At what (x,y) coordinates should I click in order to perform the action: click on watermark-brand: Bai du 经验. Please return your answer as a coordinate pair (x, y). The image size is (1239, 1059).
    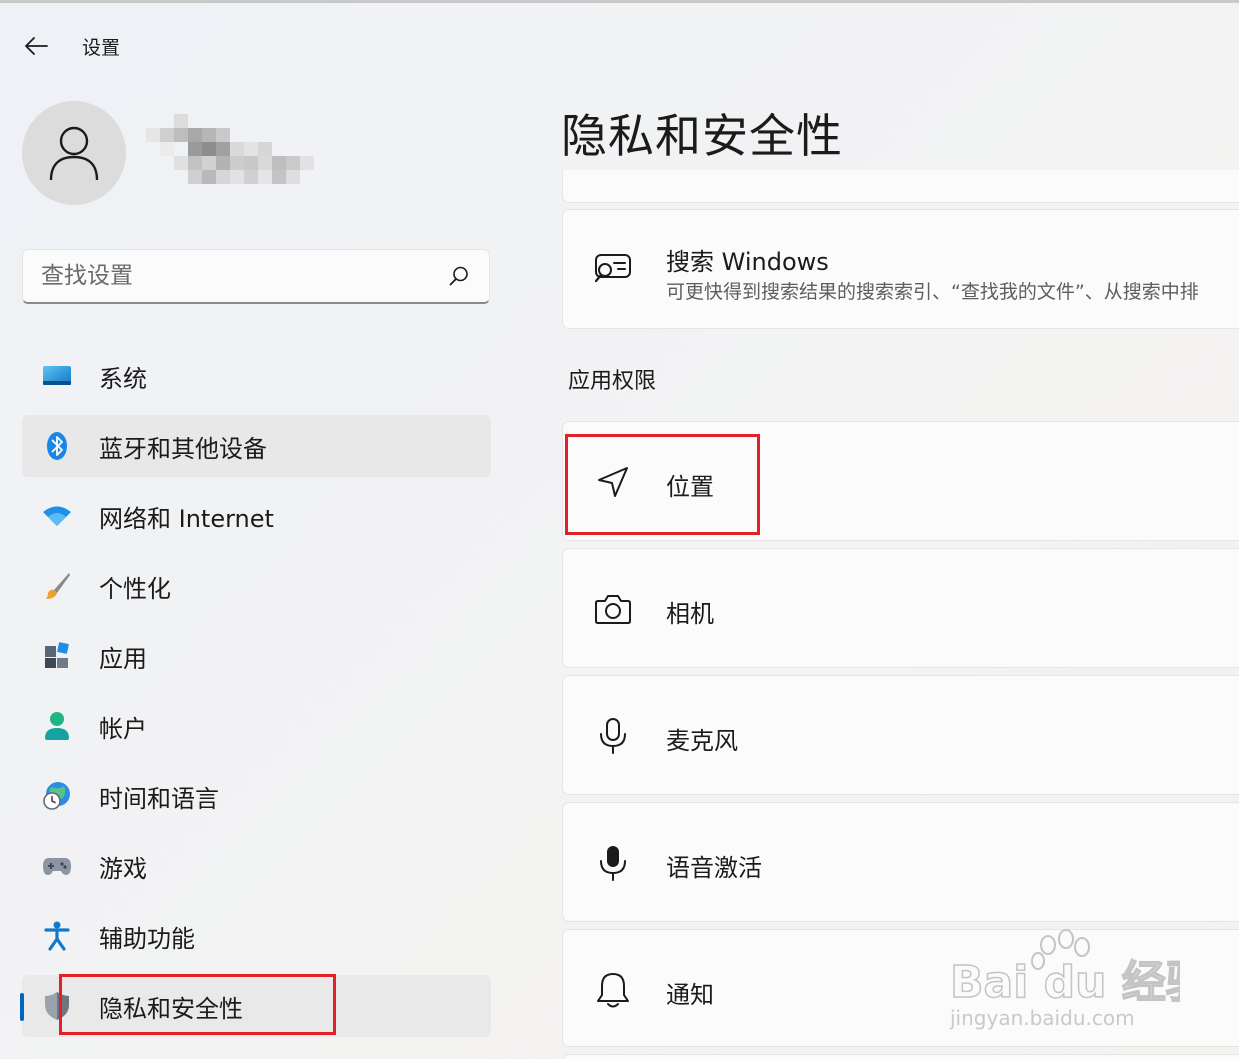
    Looking at the image, I should click on (1065, 982).